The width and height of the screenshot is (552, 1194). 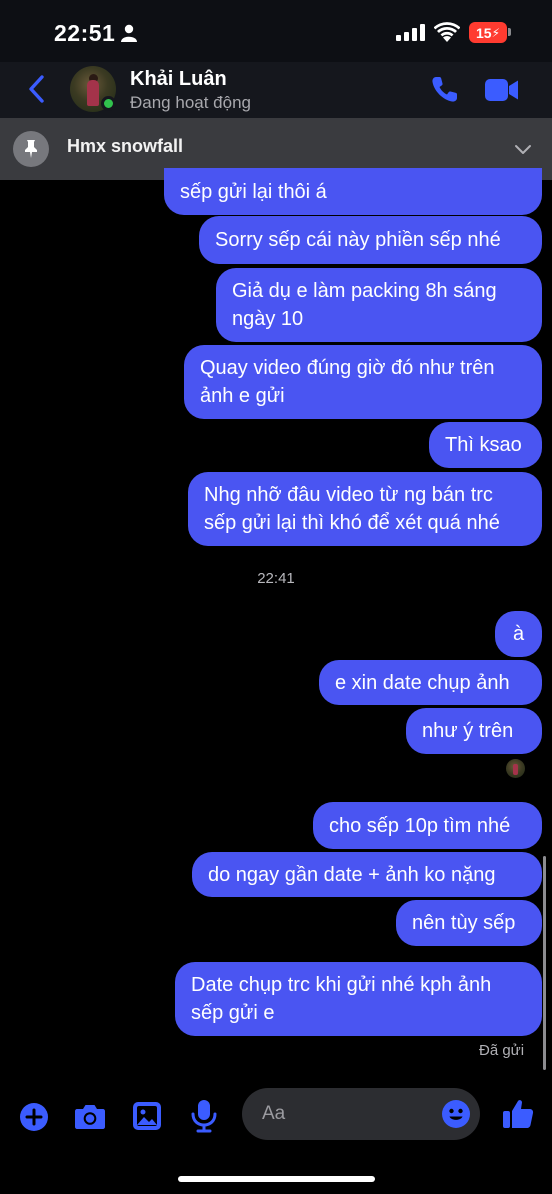 I want to click on message-bubble: e xin date chụp ảnh, so click(x=430, y=682).